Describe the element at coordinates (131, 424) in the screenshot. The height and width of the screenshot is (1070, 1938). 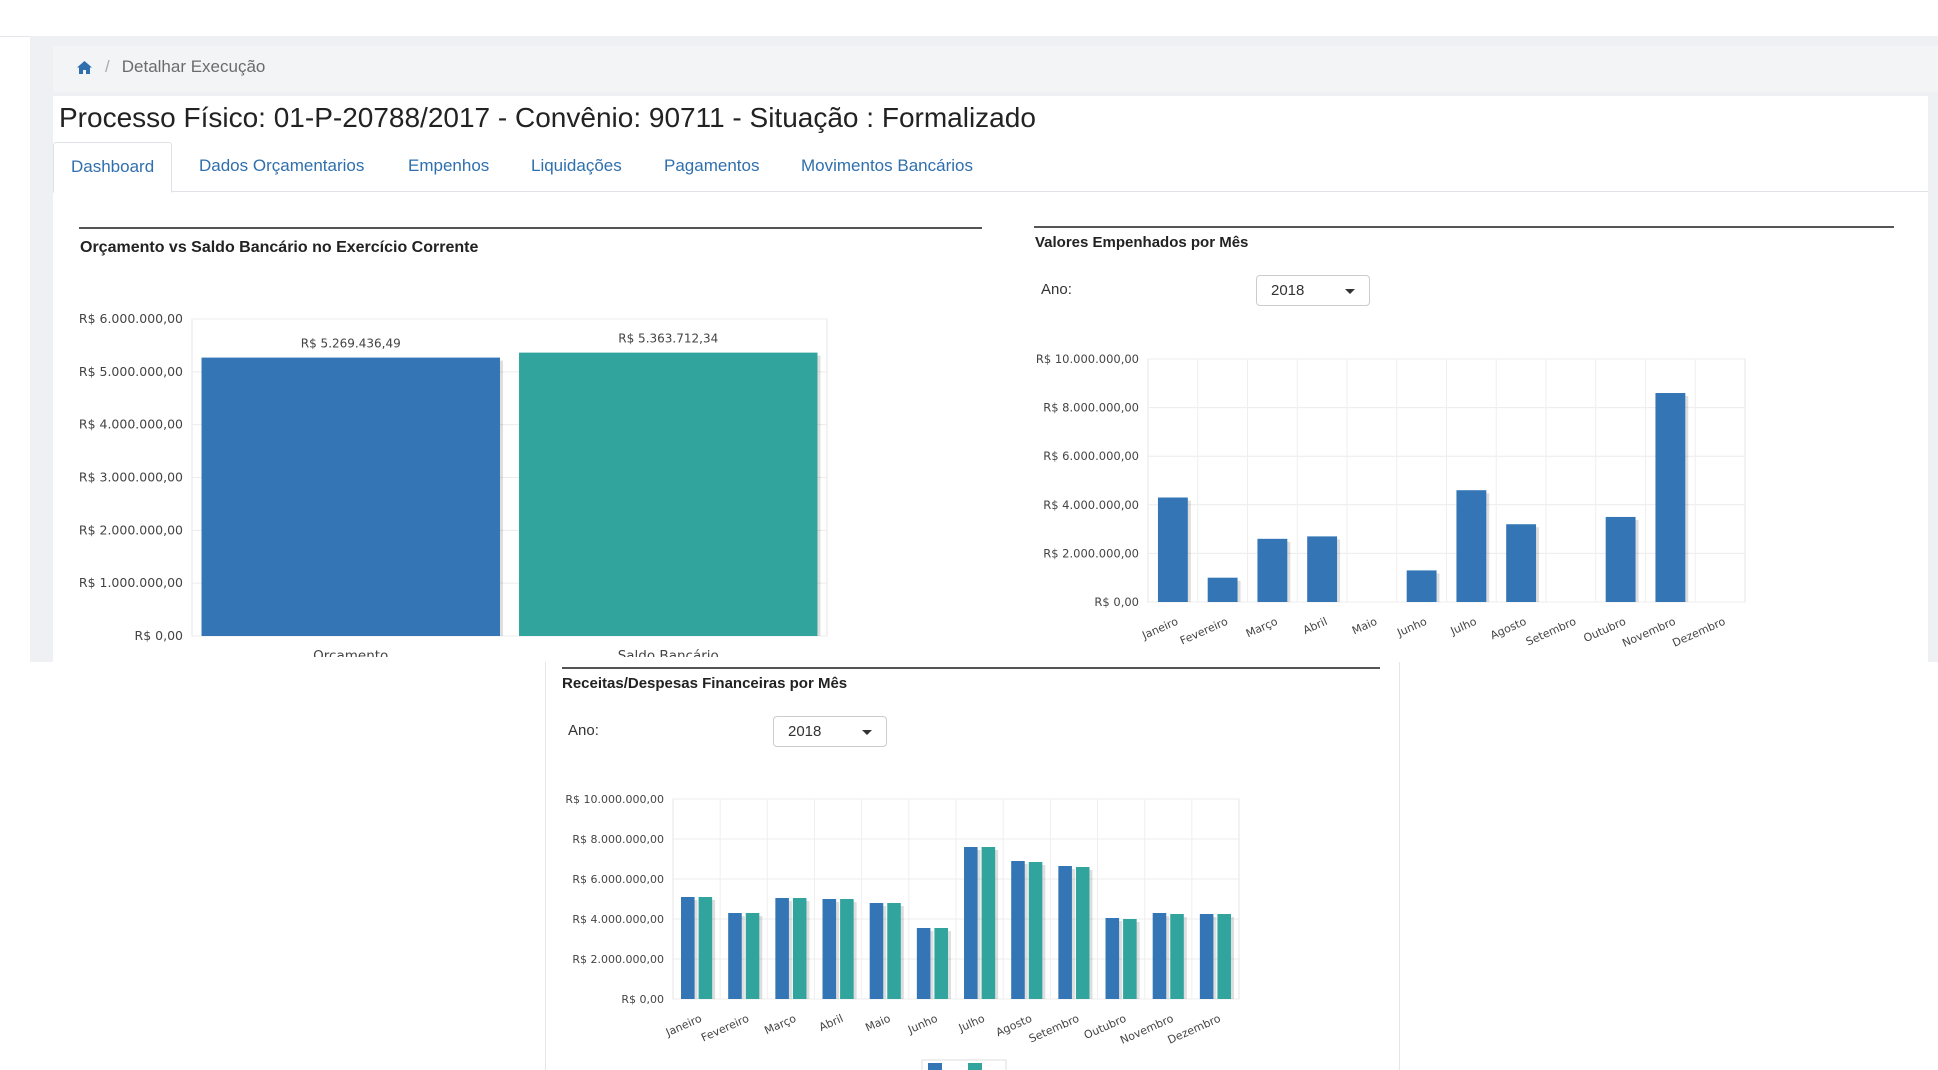
I see `y-tick-label: R$ 4.000.000,00` at that location.